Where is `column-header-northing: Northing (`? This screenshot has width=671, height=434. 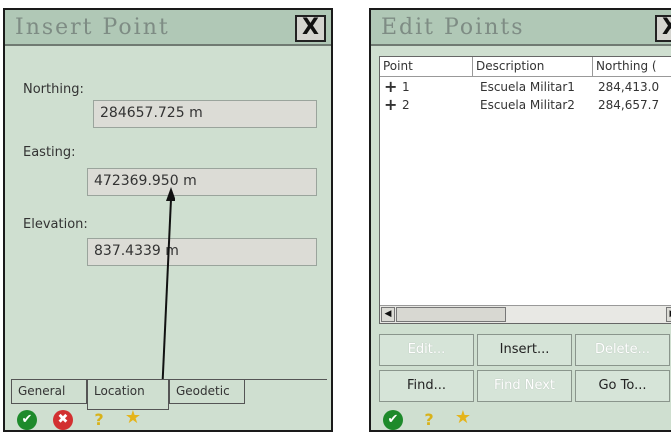 column-header-northing: Northing ( is located at coordinates (632, 67).